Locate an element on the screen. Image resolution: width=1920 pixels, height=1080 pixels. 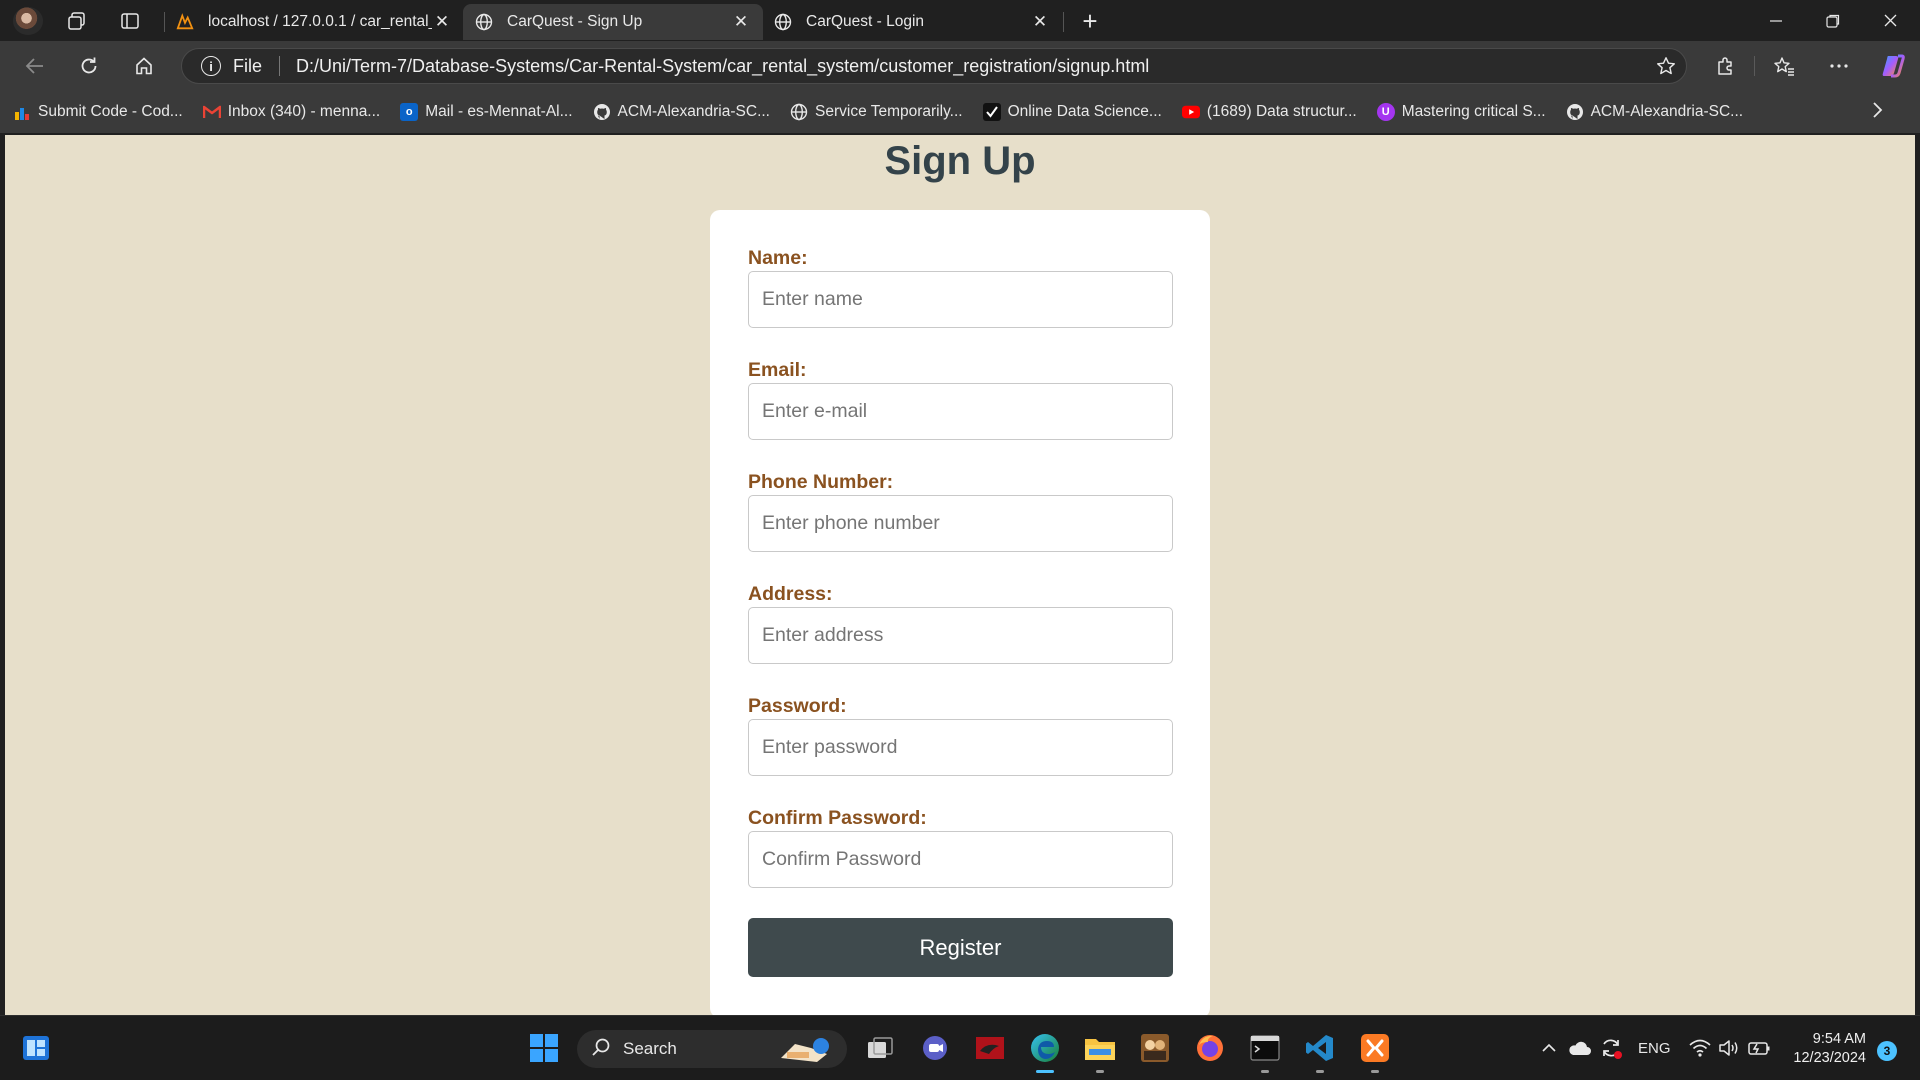
tab-title: localhost / 127.0.0.1 / car_rental_s is located at coordinates (320, 21).